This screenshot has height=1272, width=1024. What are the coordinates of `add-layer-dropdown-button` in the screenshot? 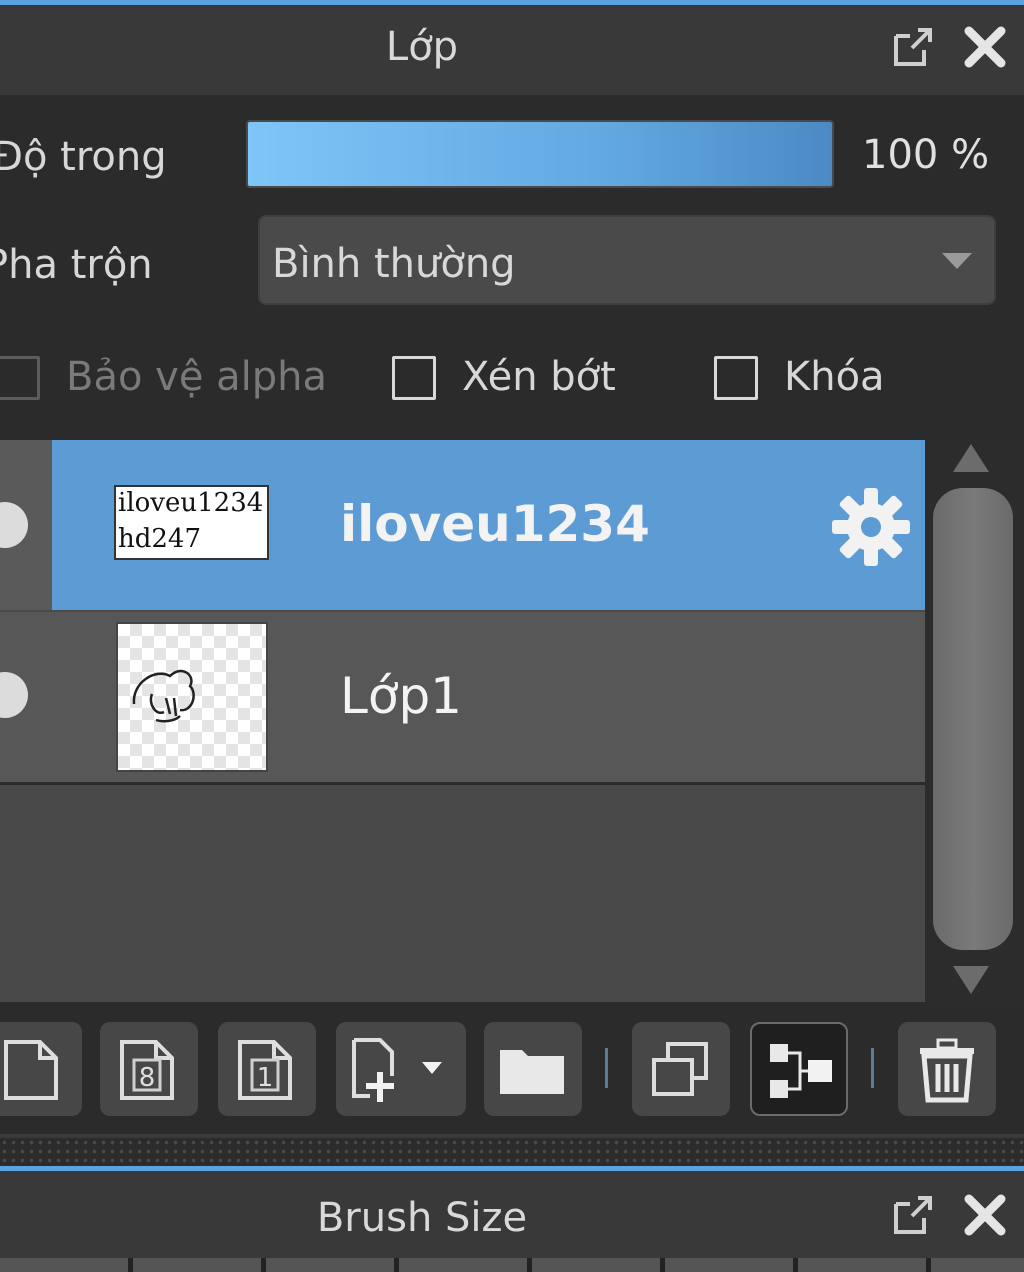 It's located at (401, 1069).